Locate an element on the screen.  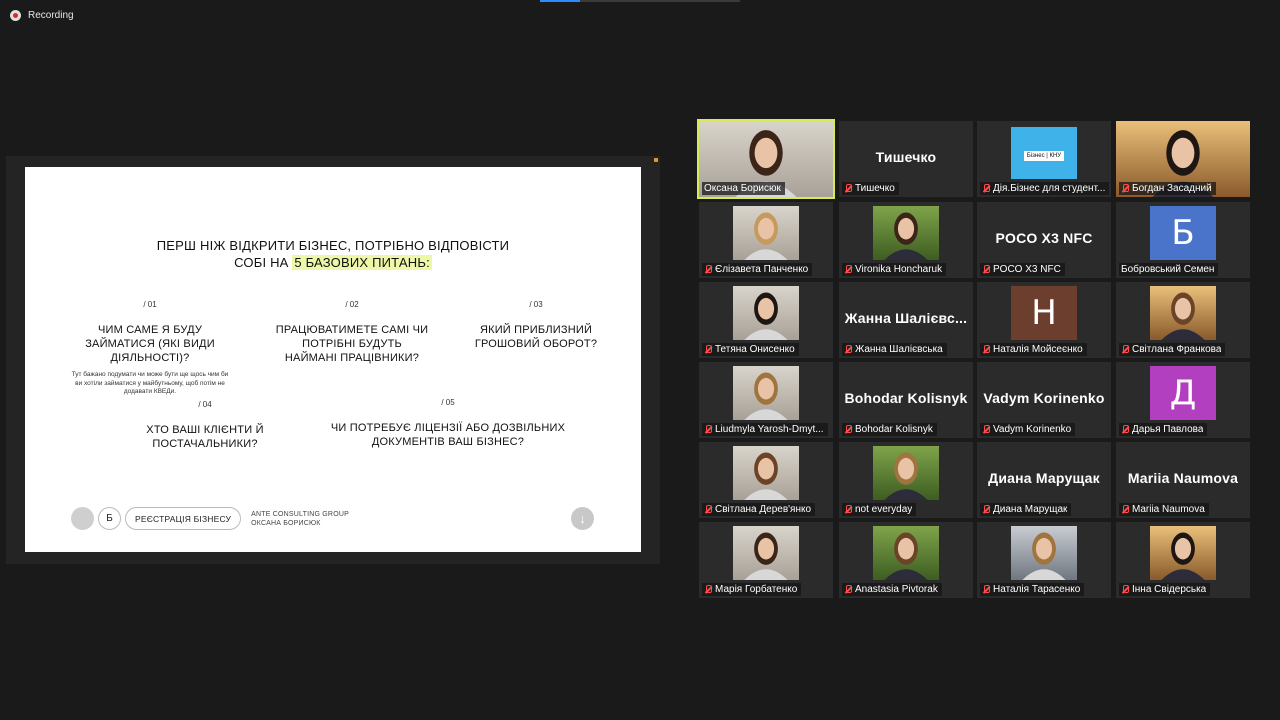
participant-tile-бобровський-семен: Б Бобровський Семен is located at coordinates (1183, 240).